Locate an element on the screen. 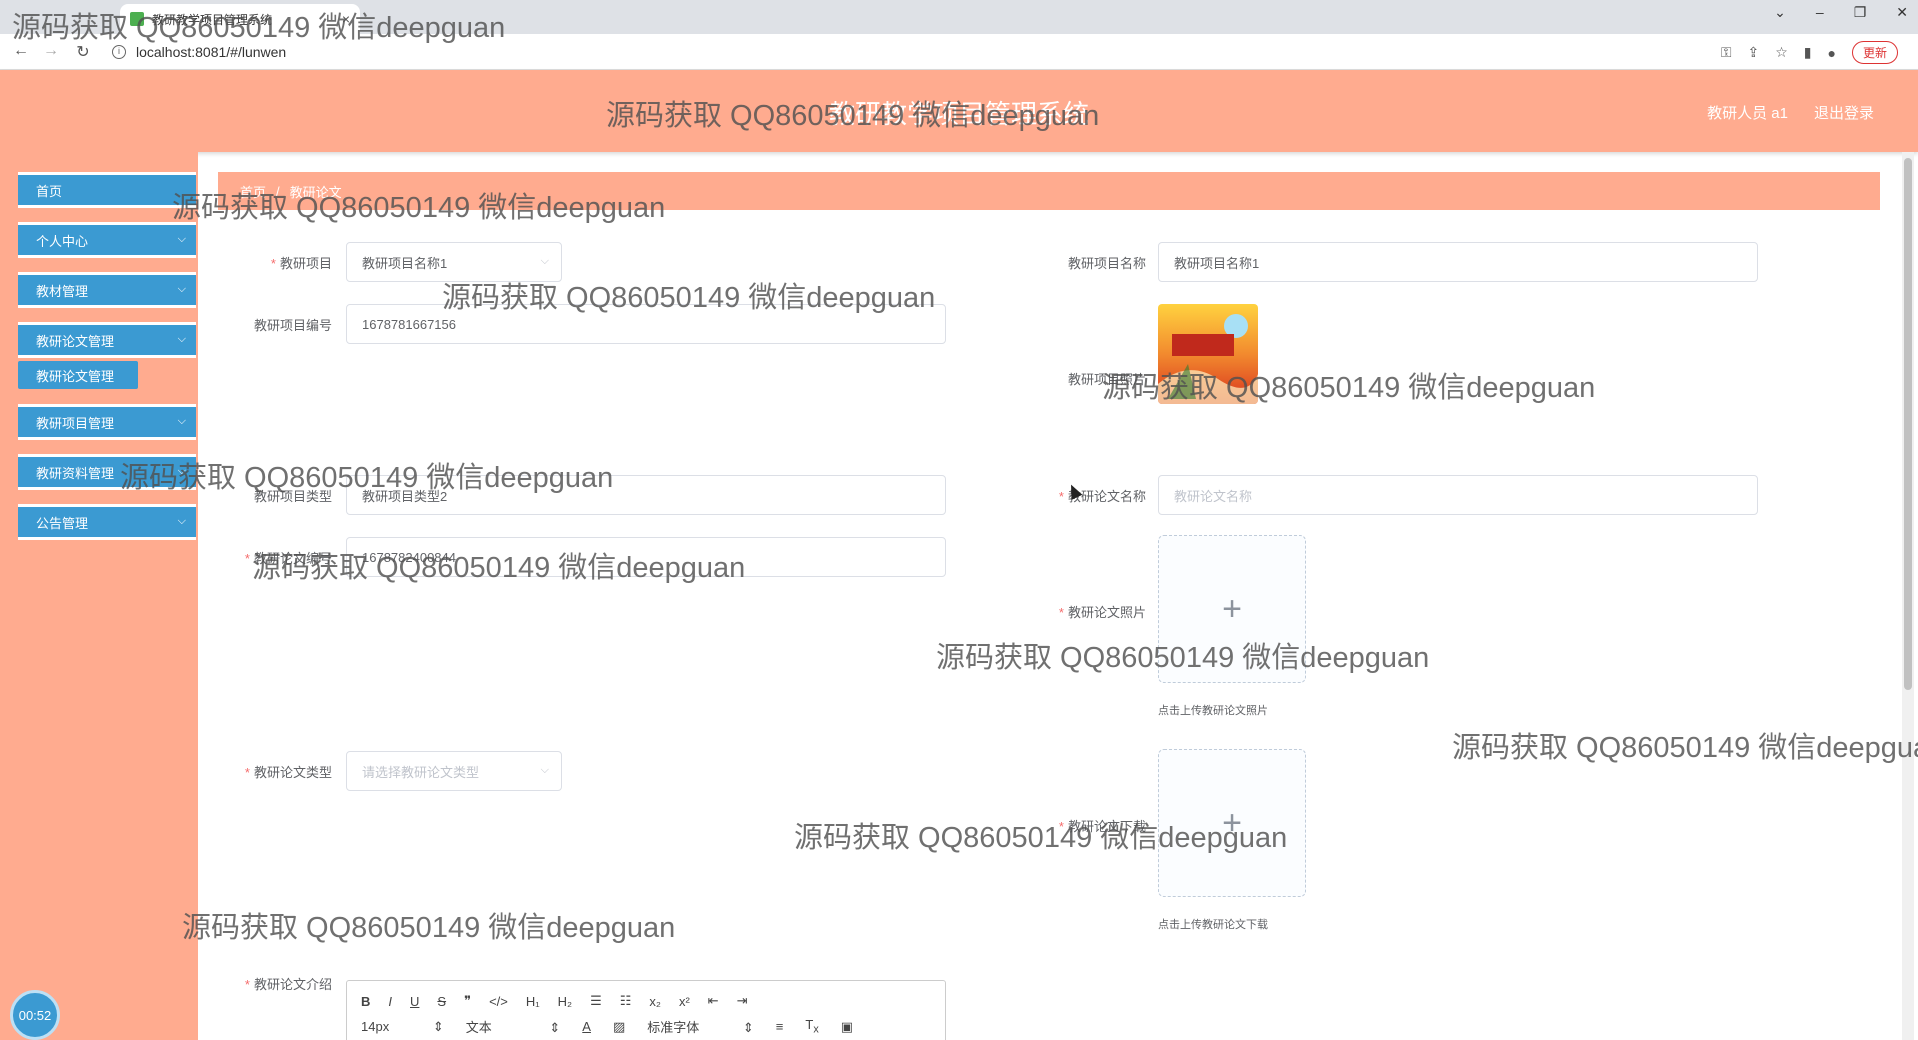 The width and height of the screenshot is (1918, 1040). background-color-icon: ▨ is located at coordinates (619, 1027).